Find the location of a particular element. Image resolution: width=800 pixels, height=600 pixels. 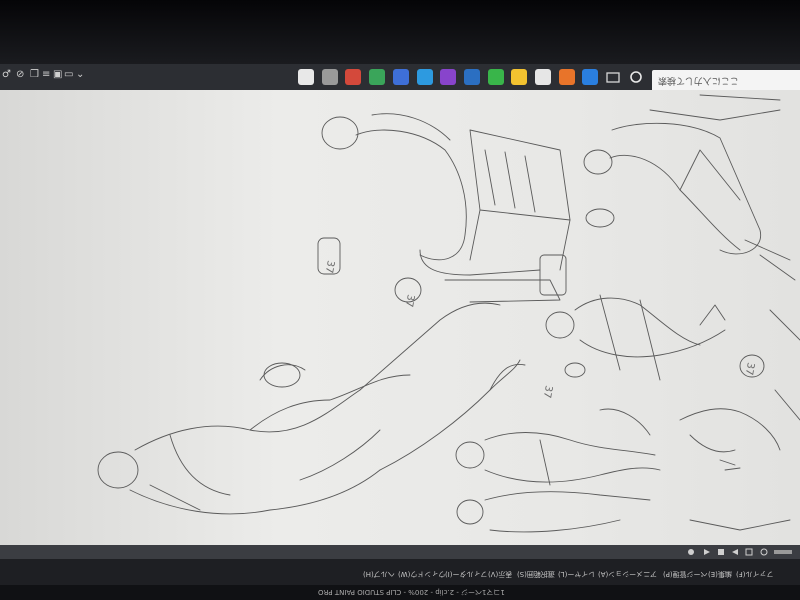

menu-item-file: ファイル(F) is located at coordinates (755, 574).